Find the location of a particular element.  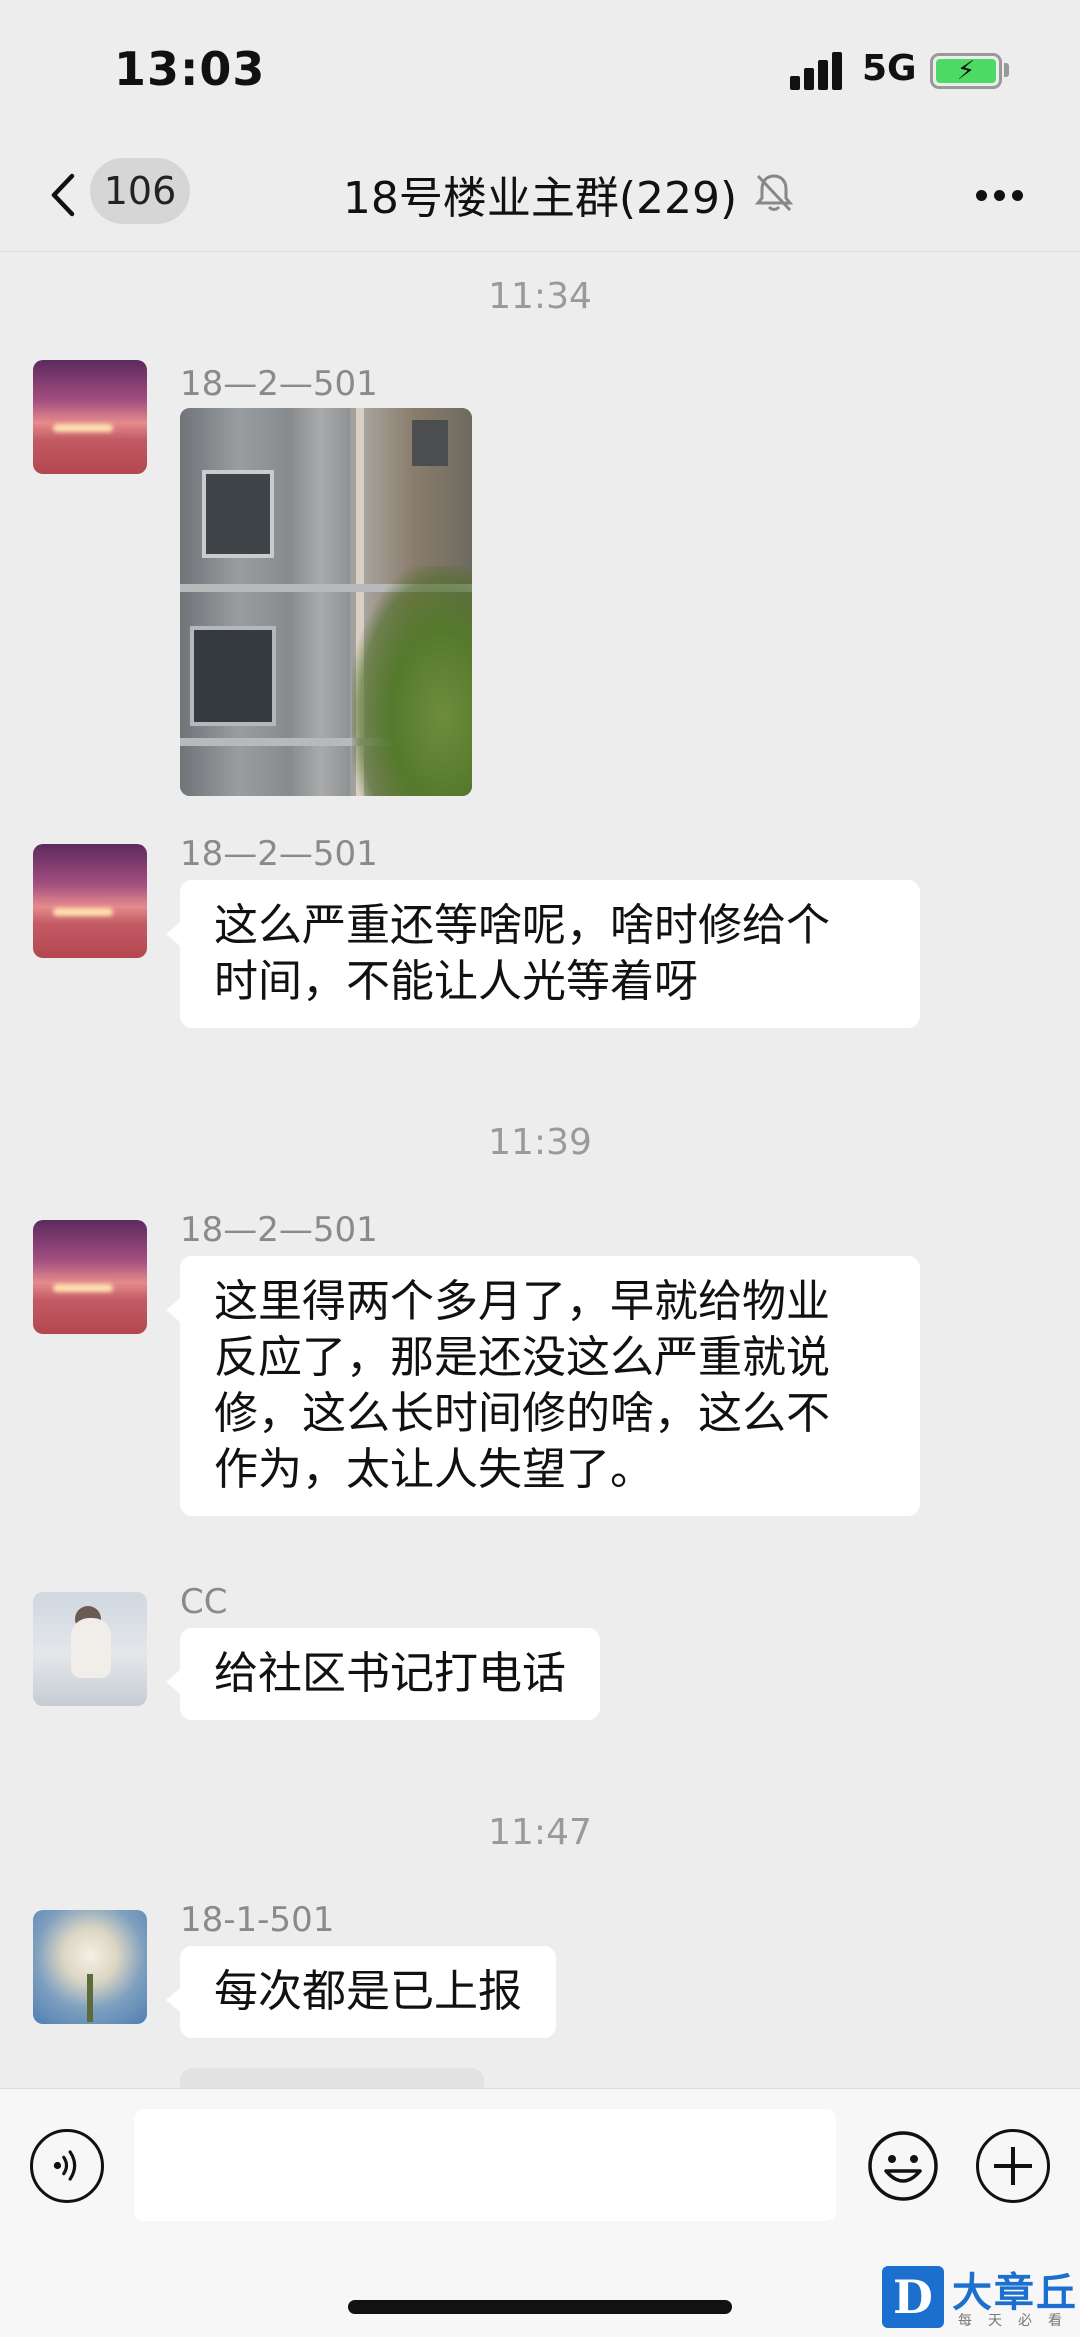

message-bubble: 这么严重还等啥呢，啥时修给个 时间，不能让人光等着呀 is located at coordinates (543, 954).